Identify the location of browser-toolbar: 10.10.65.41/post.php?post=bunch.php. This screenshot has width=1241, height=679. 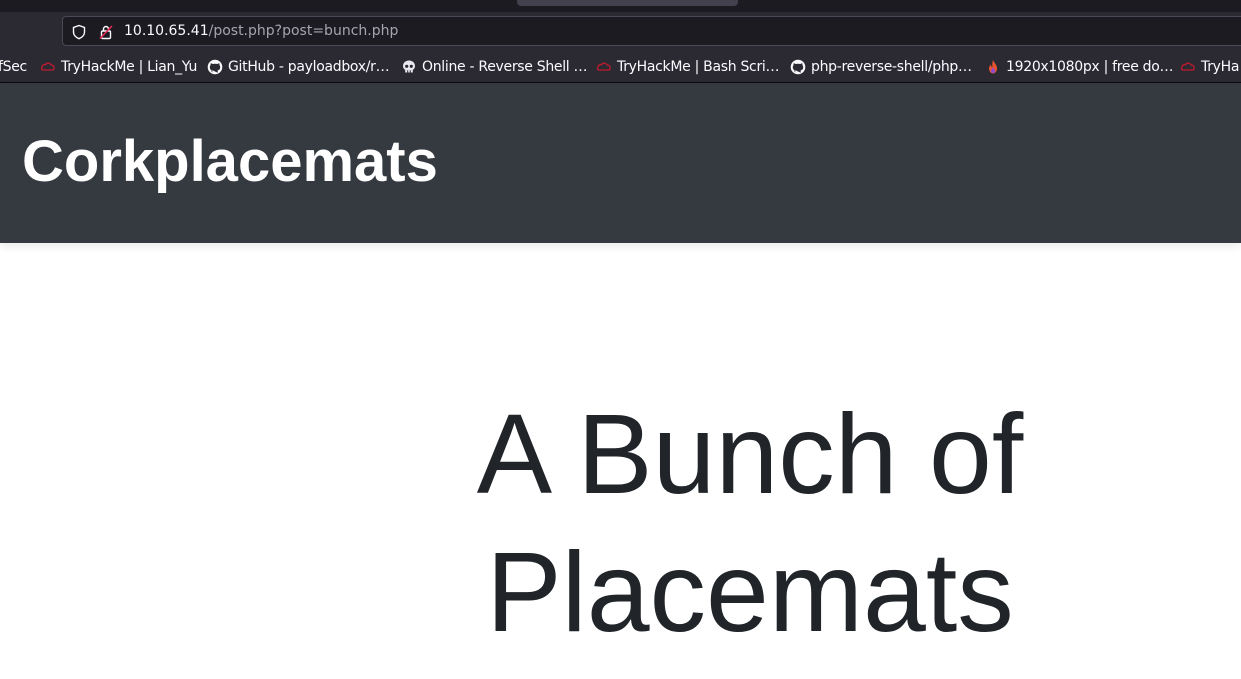
(620, 32).